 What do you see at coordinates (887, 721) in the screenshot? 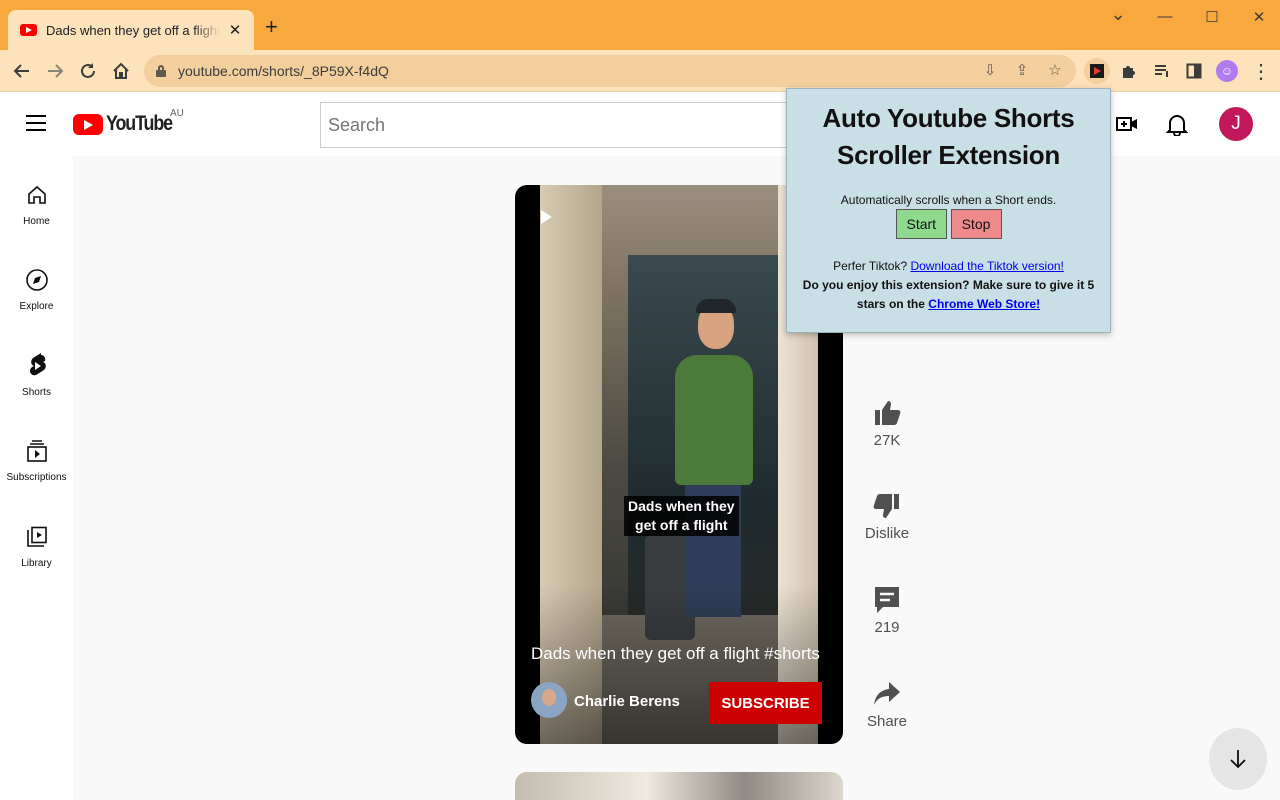
I see `share-label: Share` at bounding box center [887, 721].